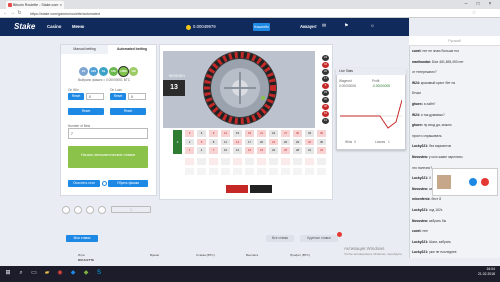 The image size is (500, 282). I want to click on close-tab-icon: ×, so click(61, 5).